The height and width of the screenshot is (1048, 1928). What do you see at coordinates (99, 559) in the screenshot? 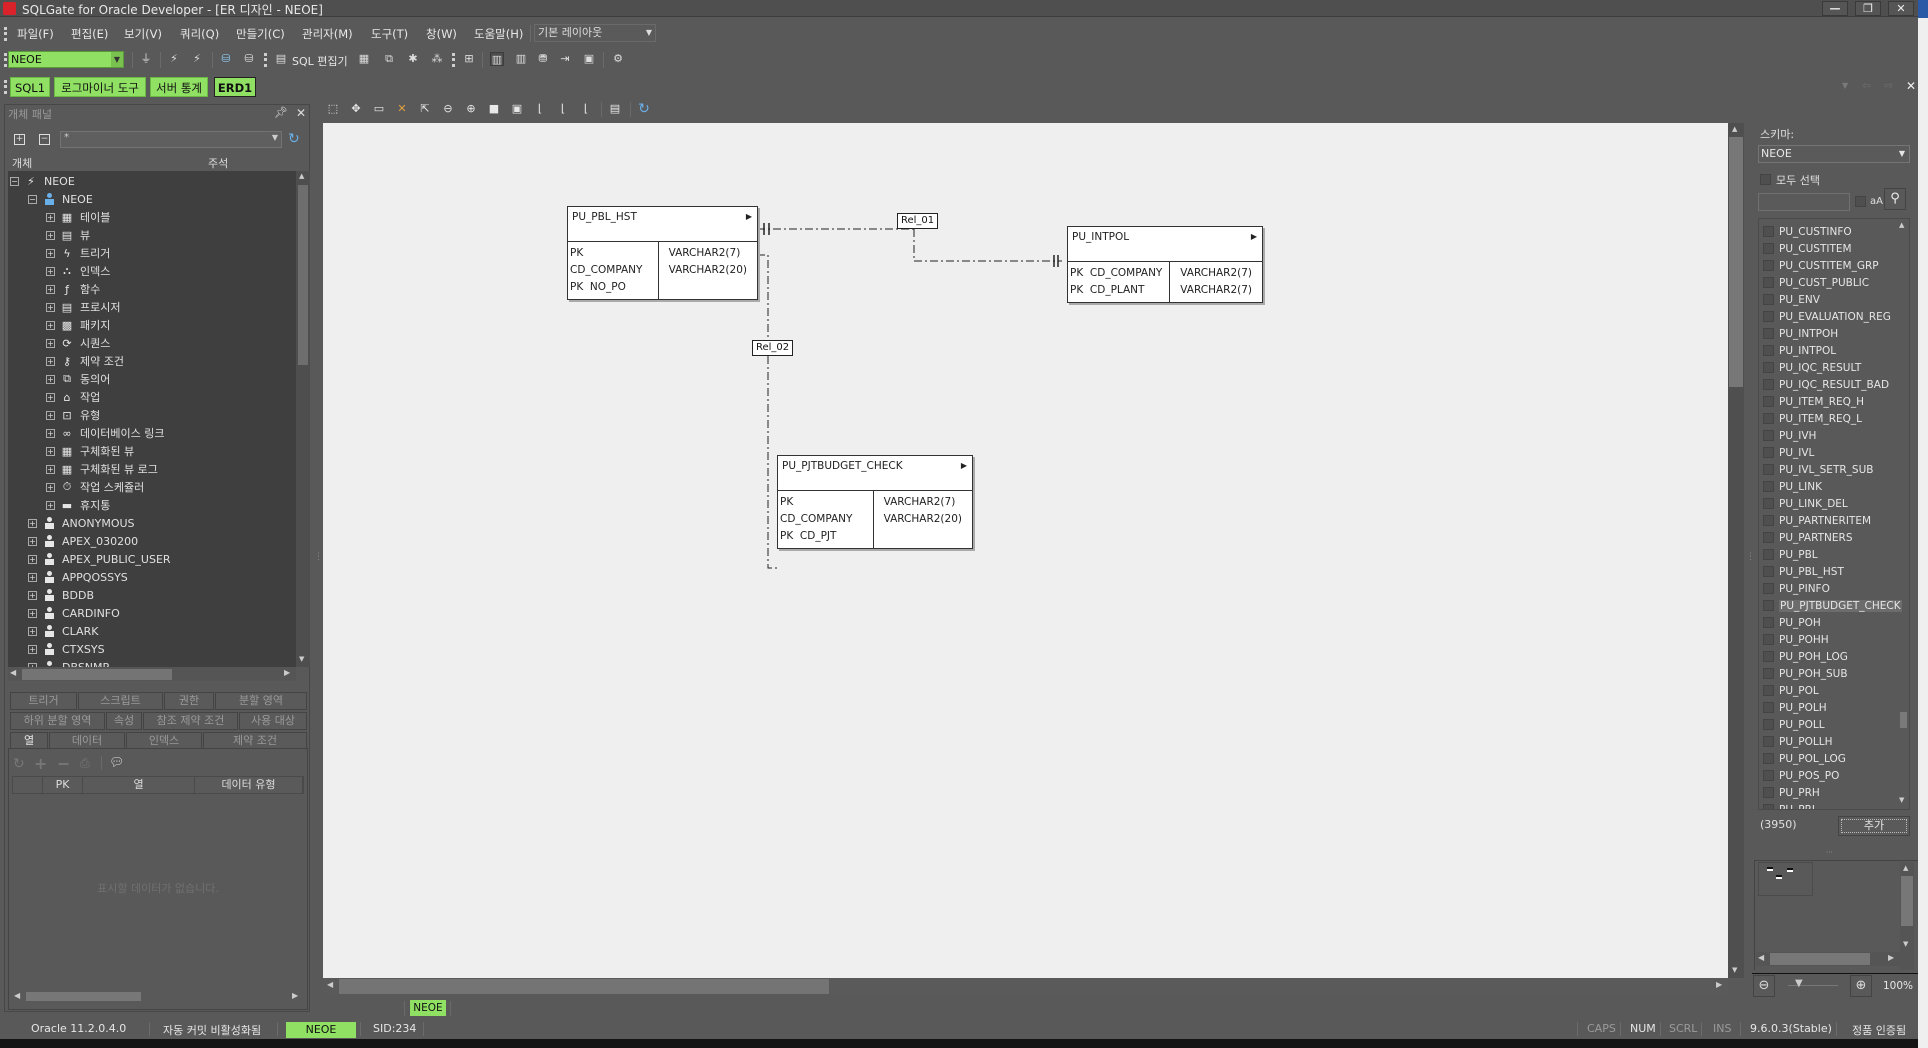
I see `tree-node-user: + APEX_PUBLIC_USER` at bounding box center [99, 559].